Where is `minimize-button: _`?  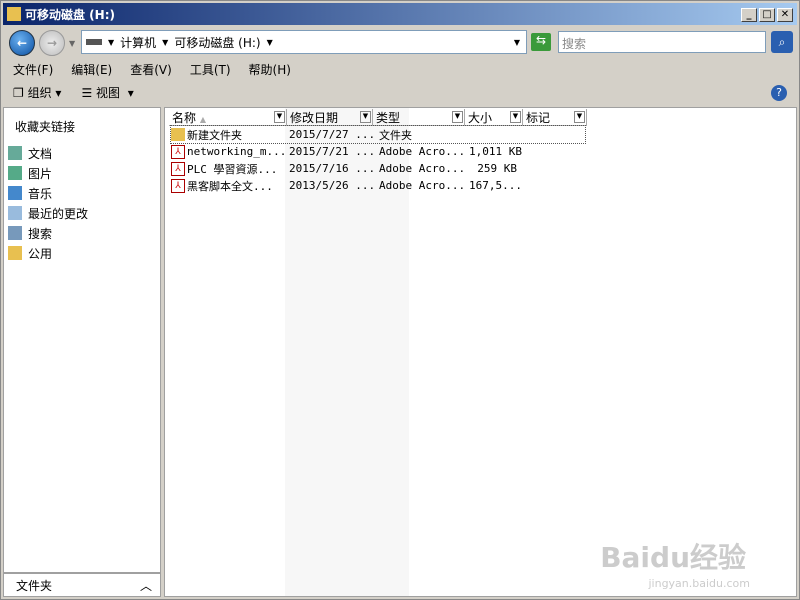 minimize-button: _ is located at coordinates (749, 15).